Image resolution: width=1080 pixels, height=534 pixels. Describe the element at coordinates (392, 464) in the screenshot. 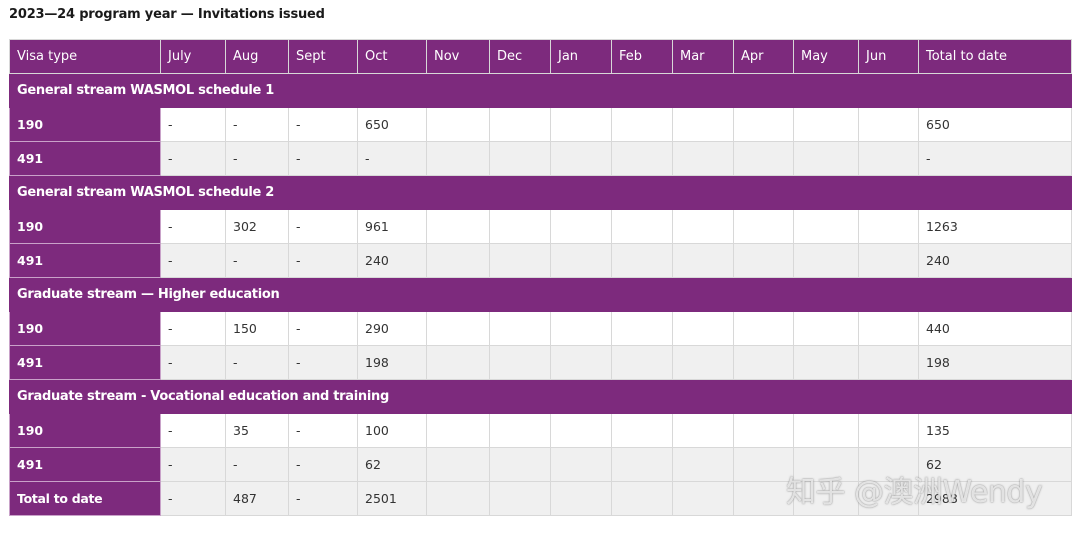

I see `month-value-cell: 62` at that location.